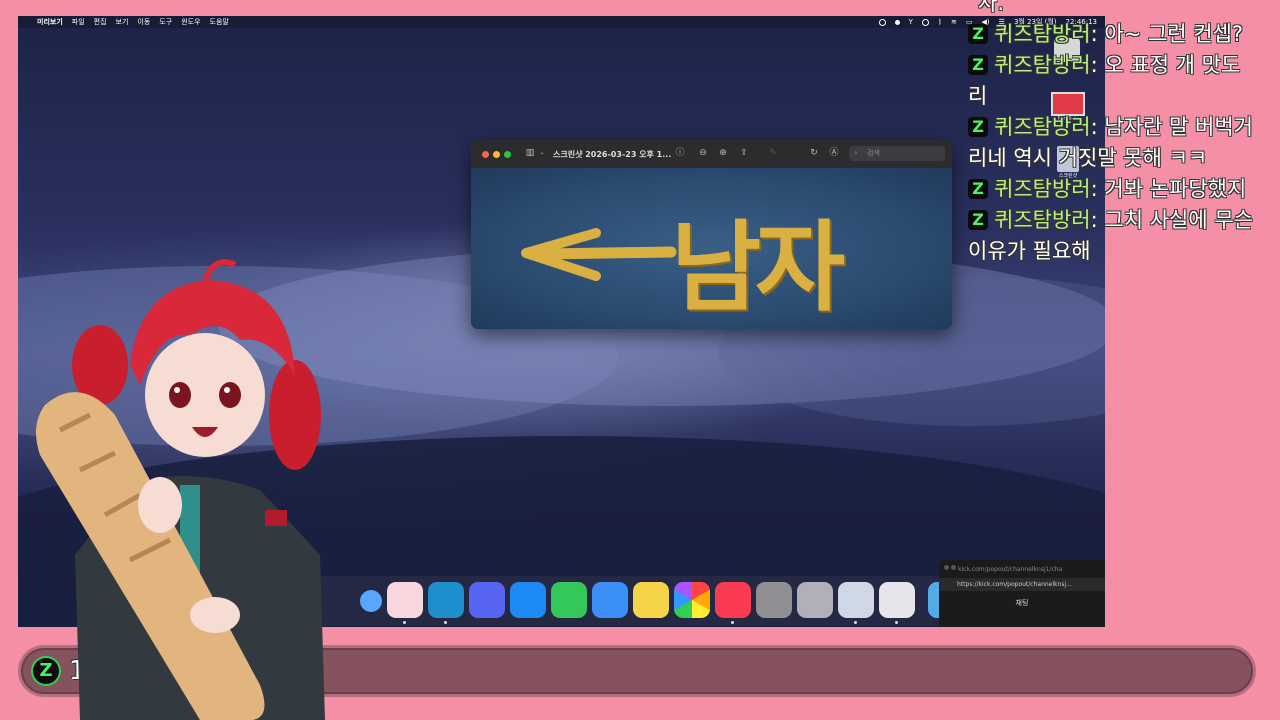 This screenshot has height=720, width=1280. Describe the element at coordinates (1029, 251) in the screenshot. I see `chat-message-continued: 이유가 필요해` at that location.